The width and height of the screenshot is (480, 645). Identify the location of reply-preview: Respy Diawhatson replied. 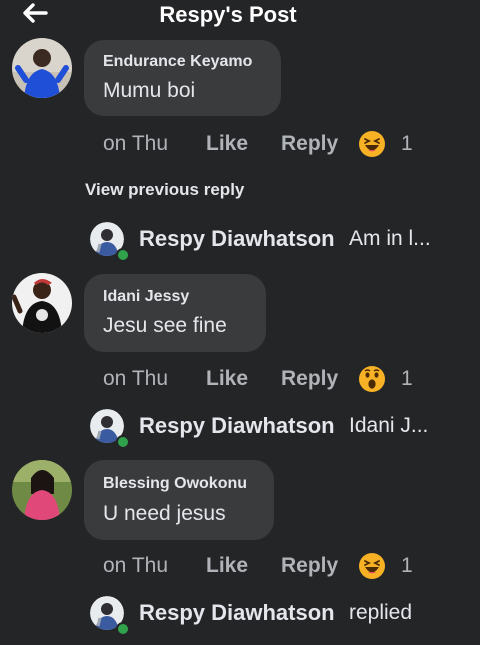
(280, 616).